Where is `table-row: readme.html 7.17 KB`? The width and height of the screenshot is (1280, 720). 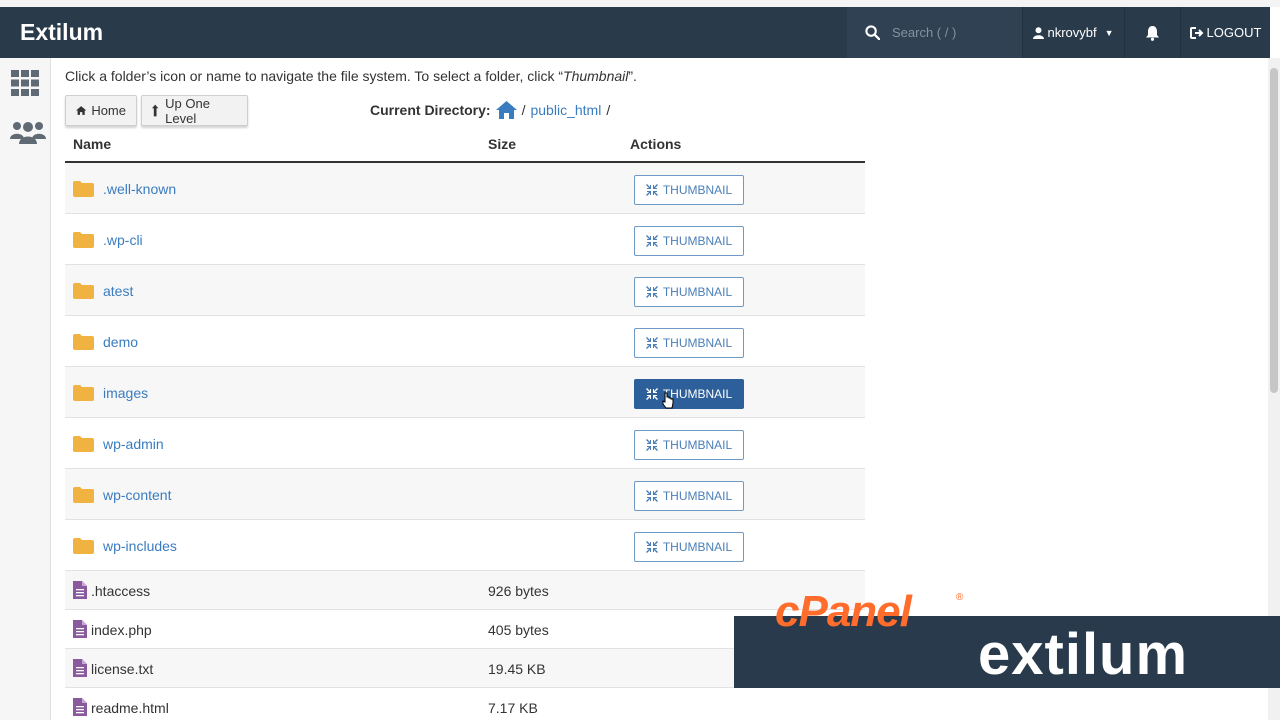 table-row: readme.html 7.17 KB is located at coordinates (465, 704).